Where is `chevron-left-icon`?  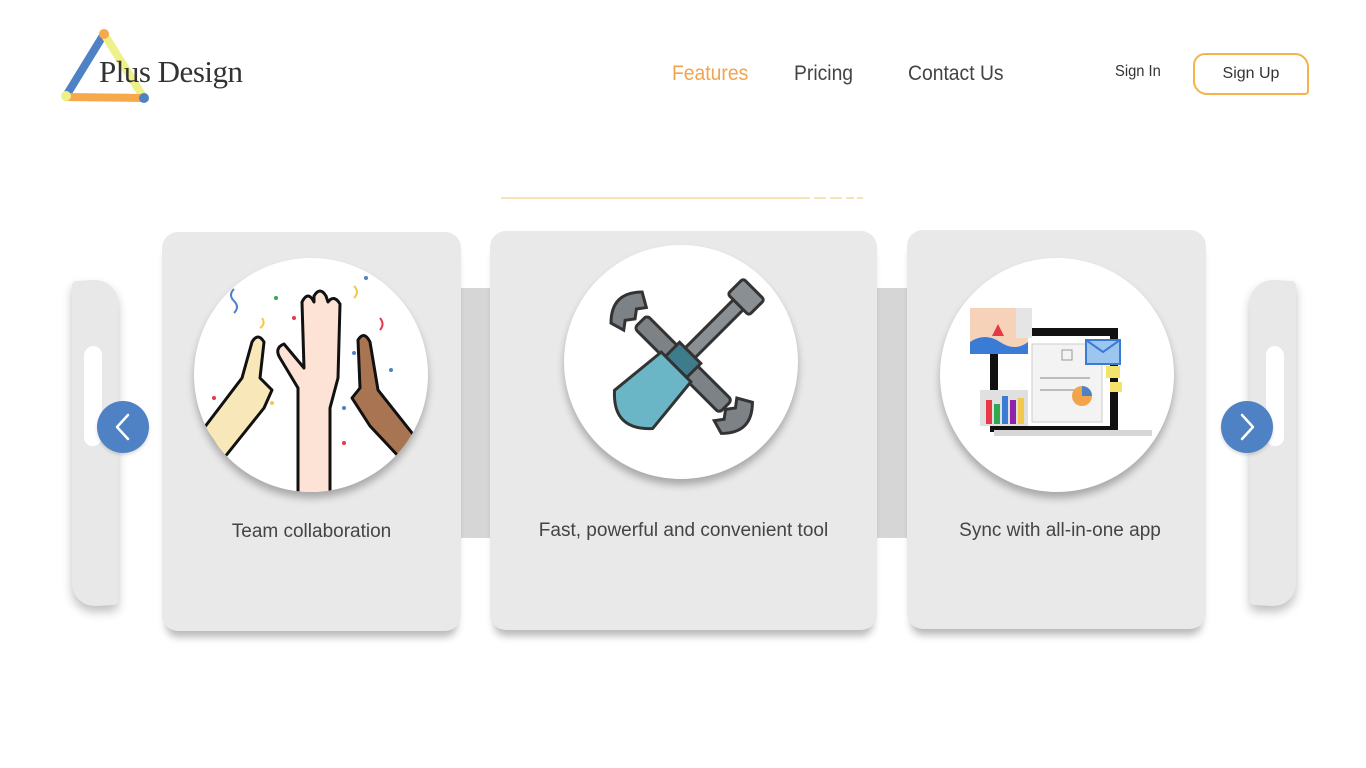
chevron-left-icon is located at coordinates (122, 427).